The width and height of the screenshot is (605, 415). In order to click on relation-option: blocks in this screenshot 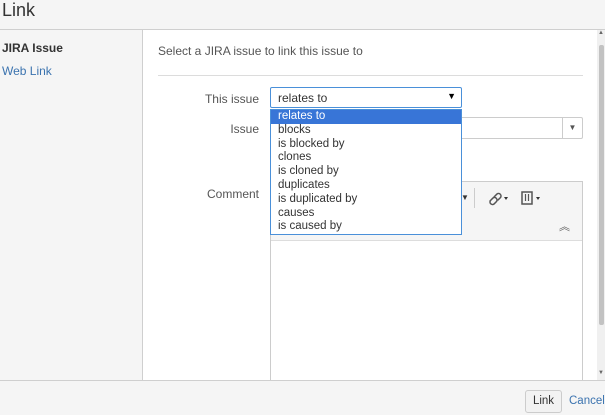, I will do `click(366, 131)`.